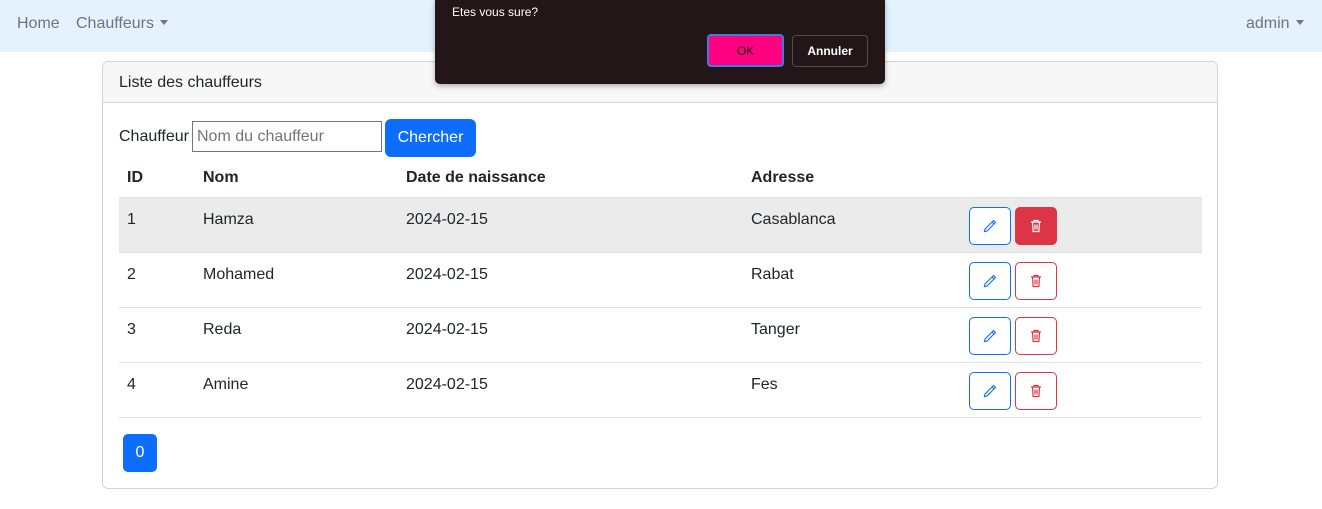 This screenshot has height=509, width=1322. I want to click on cell-id: 4, so click(131, 384).